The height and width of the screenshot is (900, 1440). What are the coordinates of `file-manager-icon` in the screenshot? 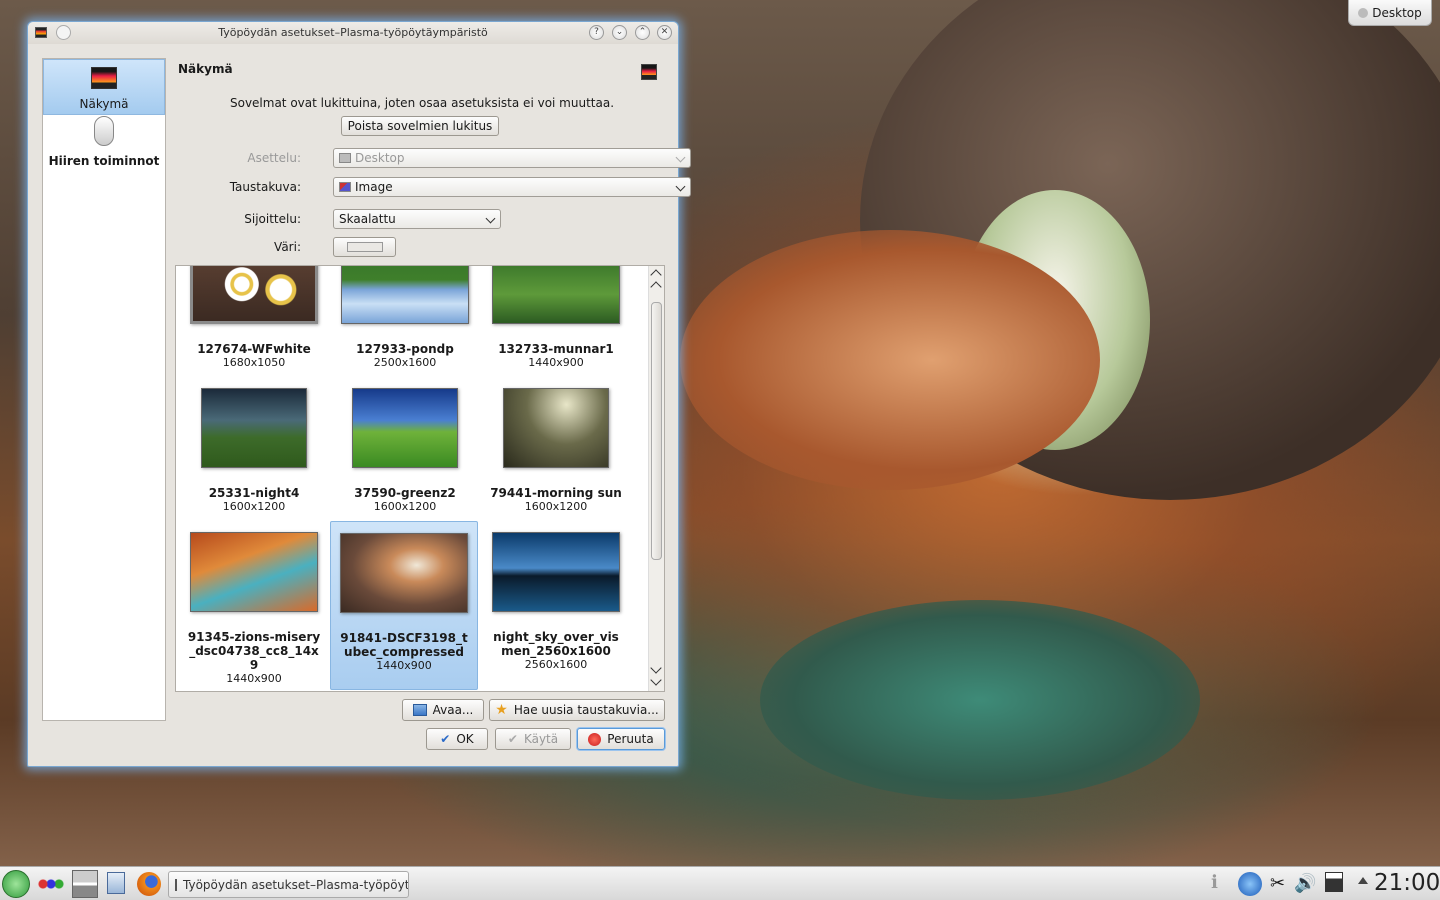 It's located at (116, 883).